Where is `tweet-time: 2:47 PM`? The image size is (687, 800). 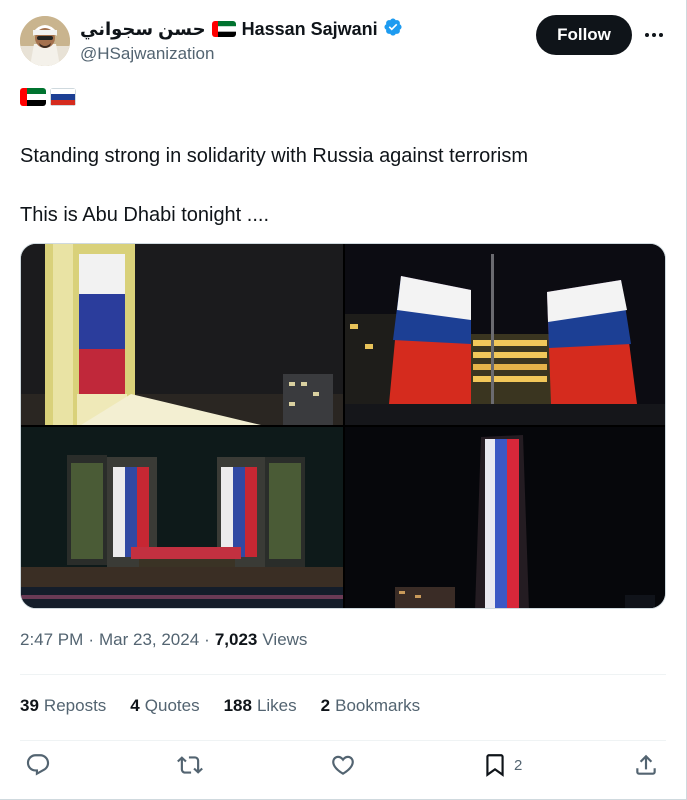
tweet-time: 2:47 PM is located at coordinates (51, 640).